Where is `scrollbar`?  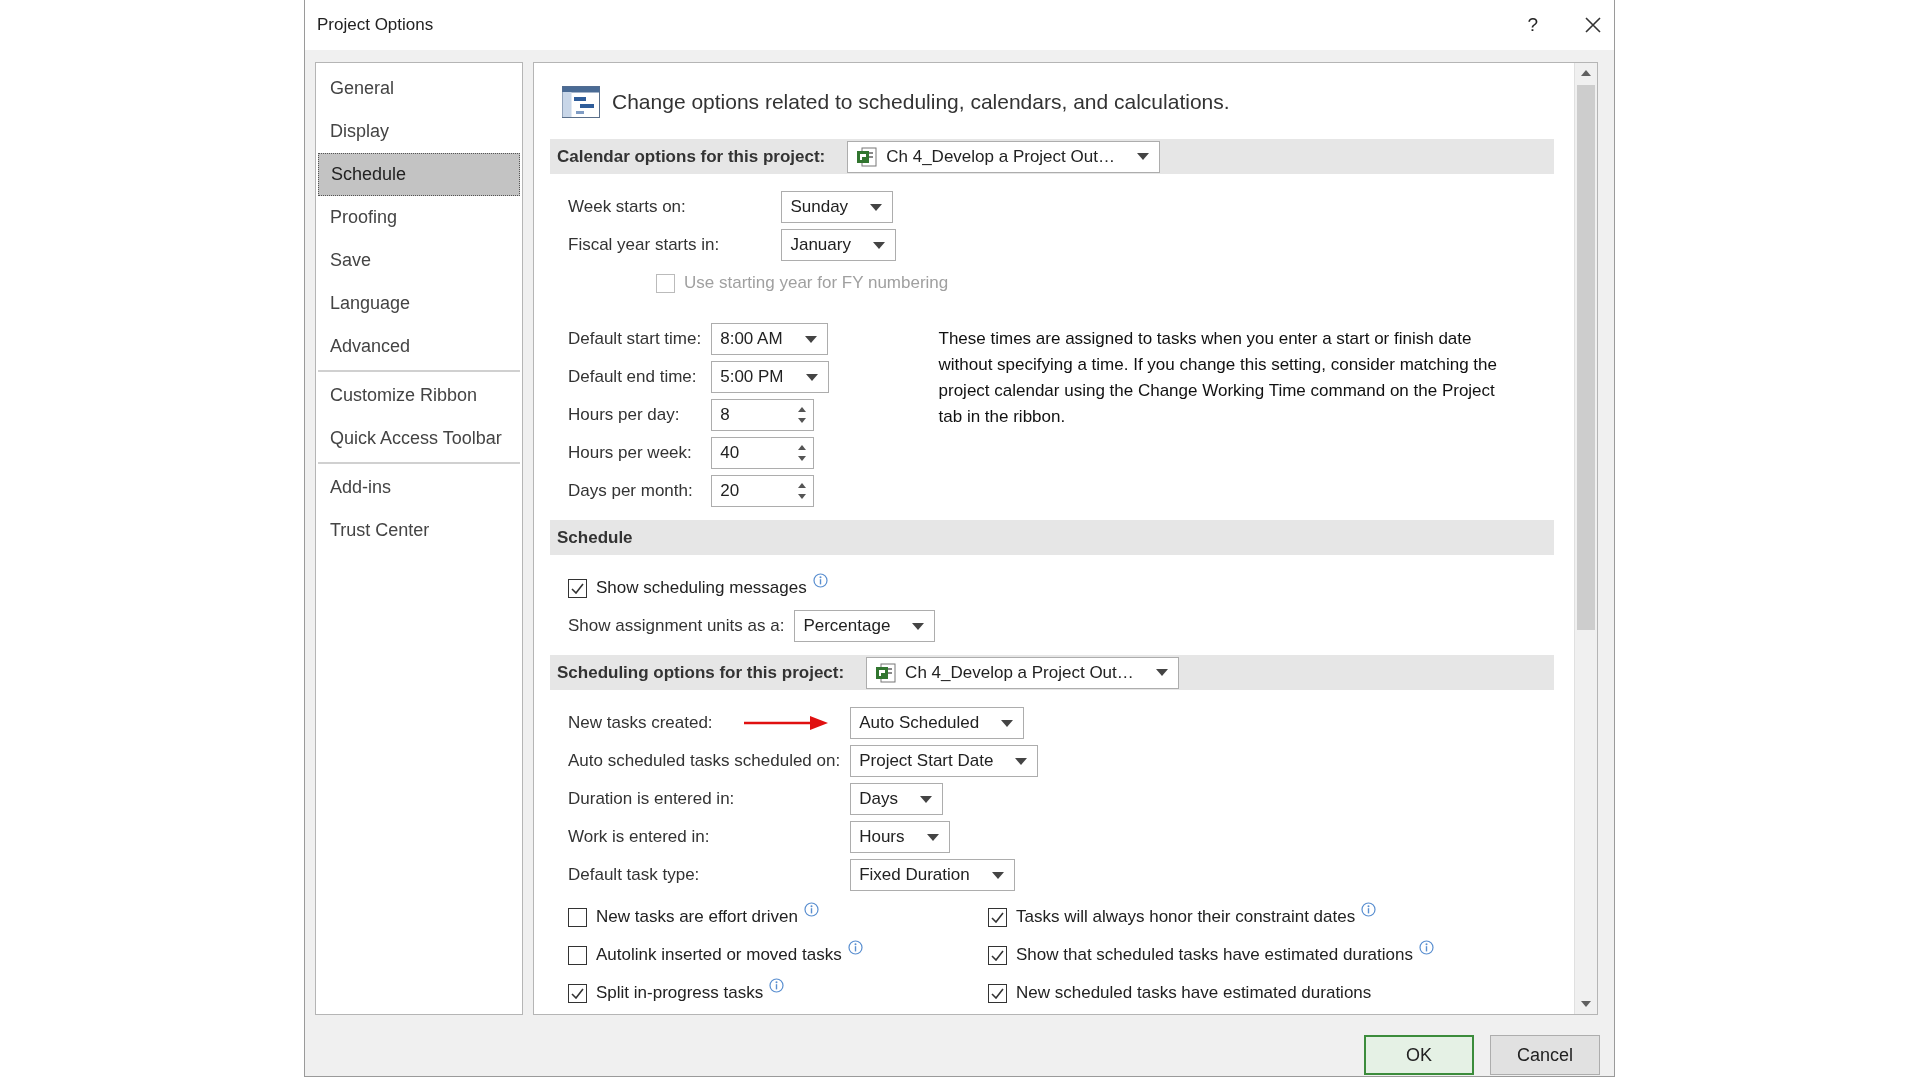 scrollbar is located at coordinates (1585, 538).